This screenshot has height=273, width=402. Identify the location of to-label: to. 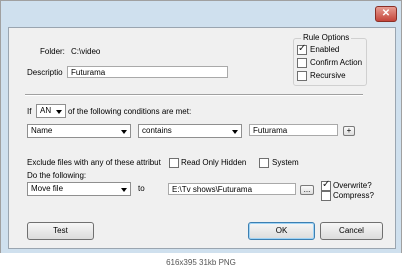
(141, 188).